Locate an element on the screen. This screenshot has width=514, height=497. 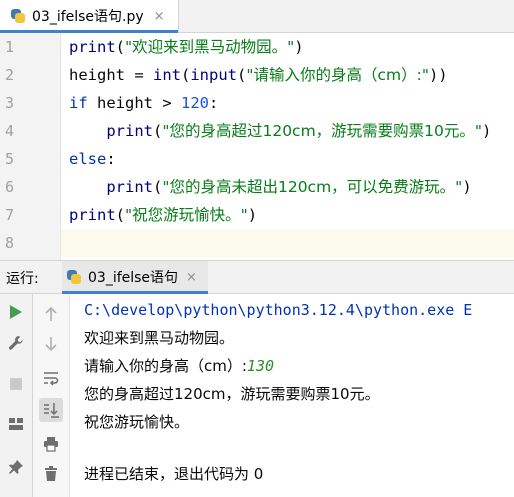
line-number: 7 is located at coordinates (9, 215).